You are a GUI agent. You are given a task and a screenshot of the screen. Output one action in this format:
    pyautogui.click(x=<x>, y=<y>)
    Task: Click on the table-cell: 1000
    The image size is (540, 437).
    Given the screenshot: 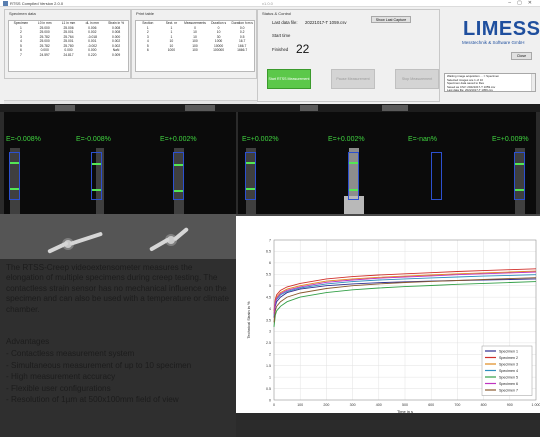 What is the action you would take?
    pyautogui.click(x=171, y=50)
    